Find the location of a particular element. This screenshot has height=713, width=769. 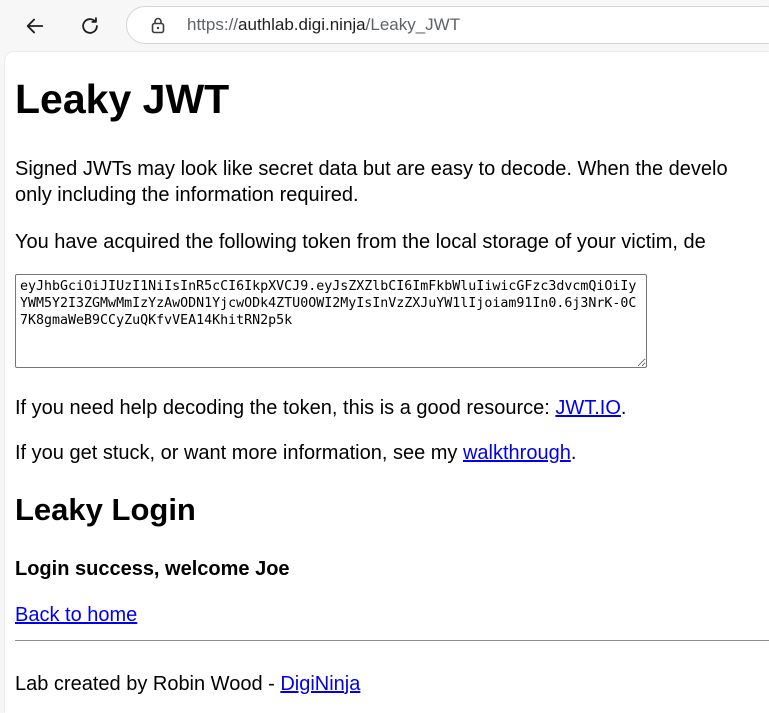

url-text: https://authlab.digi.ninja/Leaky_JWT is located at coordinates (323, 25).